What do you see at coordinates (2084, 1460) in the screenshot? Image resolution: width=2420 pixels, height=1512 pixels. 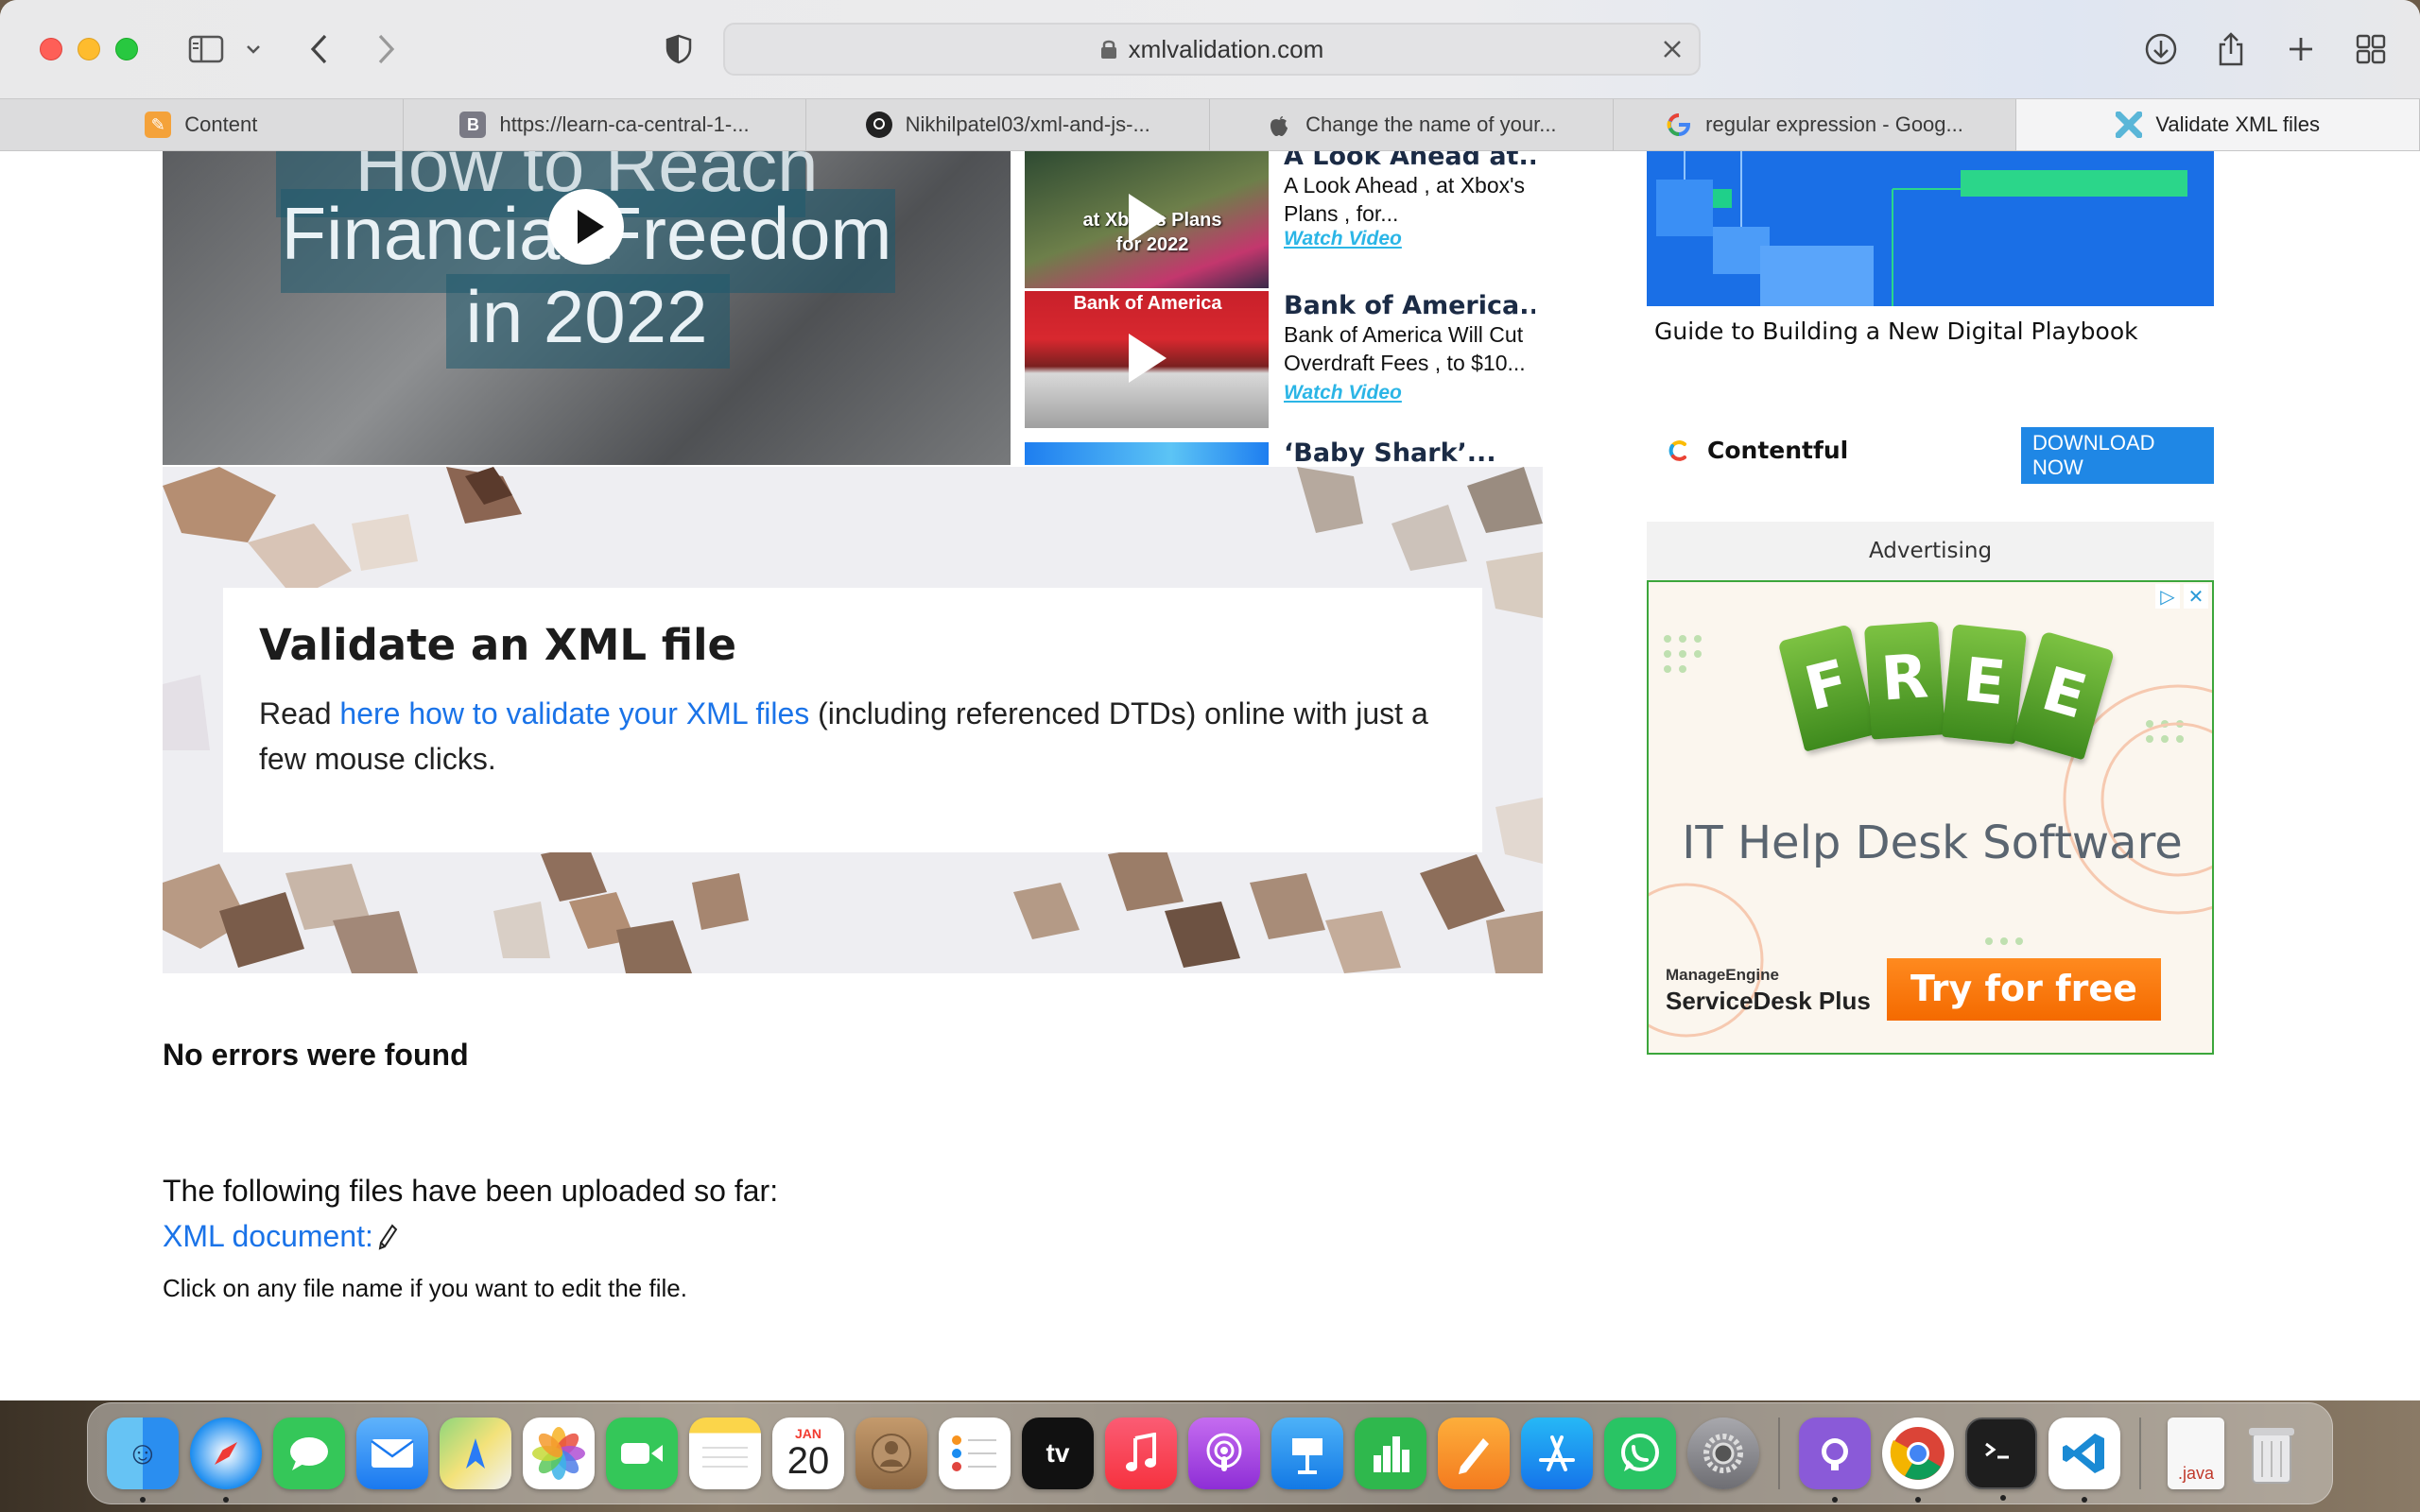 I see `vscode-icon` at bounding box center [2084, 1460].